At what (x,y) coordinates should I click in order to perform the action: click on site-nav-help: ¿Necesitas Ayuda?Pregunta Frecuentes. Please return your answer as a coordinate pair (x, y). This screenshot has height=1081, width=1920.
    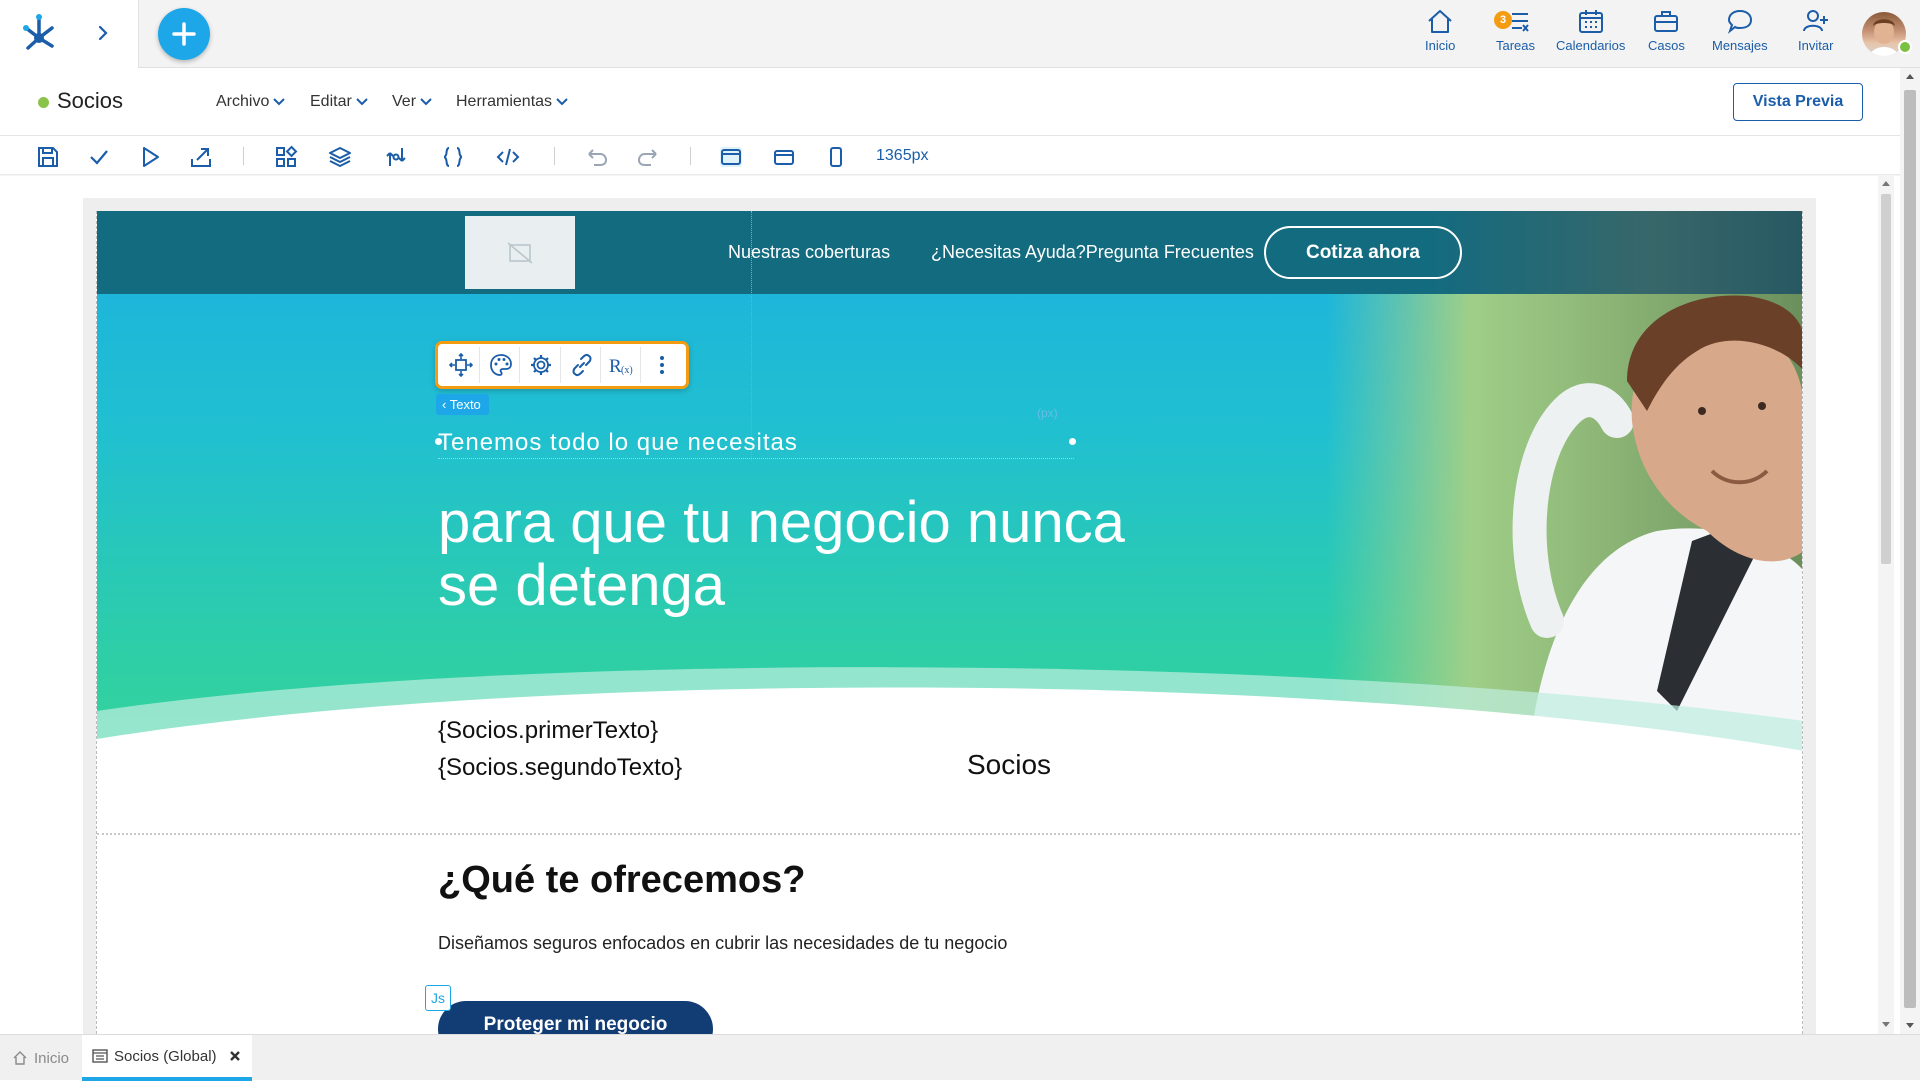
    Looking at the image, I should click on (1092, 252).